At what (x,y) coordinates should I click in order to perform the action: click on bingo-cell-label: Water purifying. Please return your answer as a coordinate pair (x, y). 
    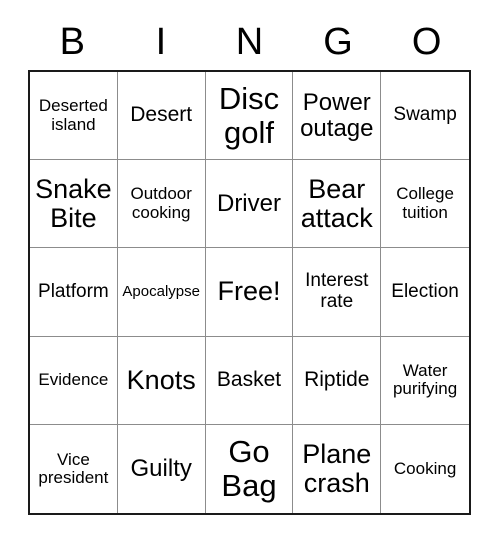
    Looking at the image, I should click on (425, 379).